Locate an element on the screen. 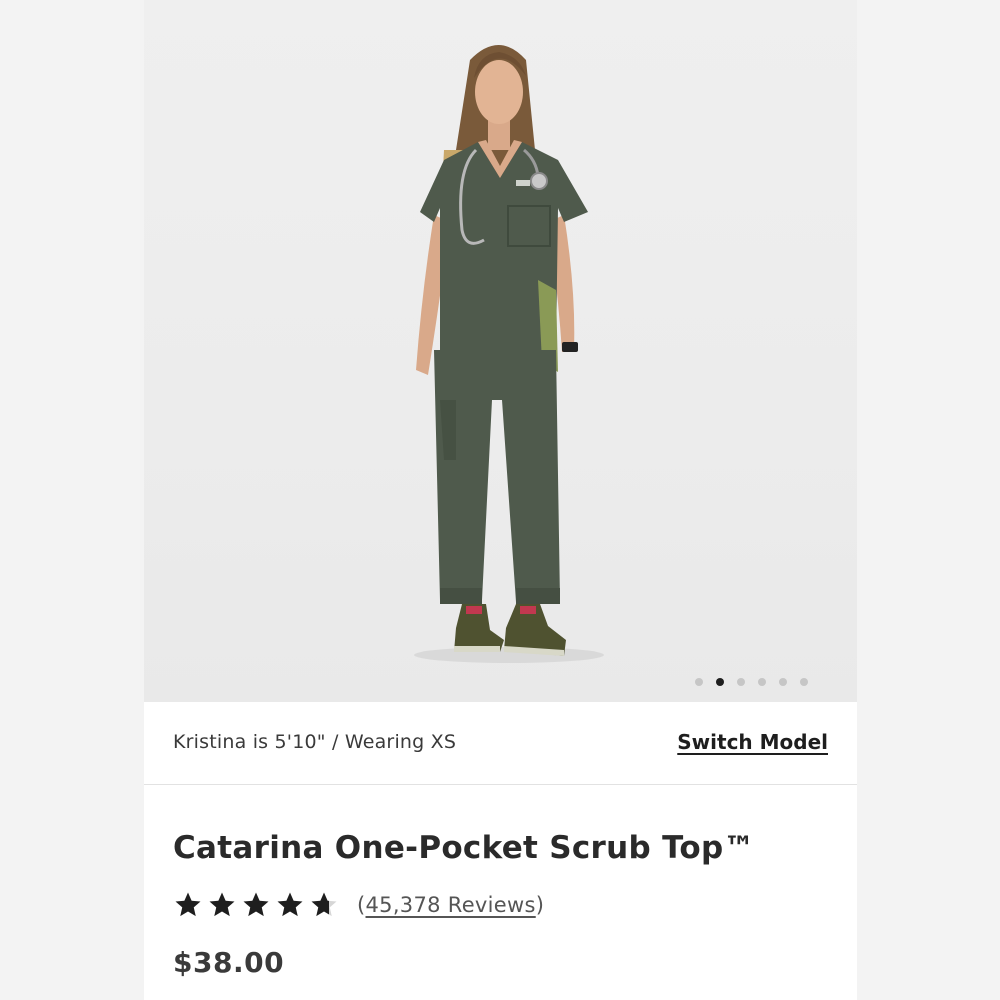  carousel-dots is located at coordinates (751, 682).